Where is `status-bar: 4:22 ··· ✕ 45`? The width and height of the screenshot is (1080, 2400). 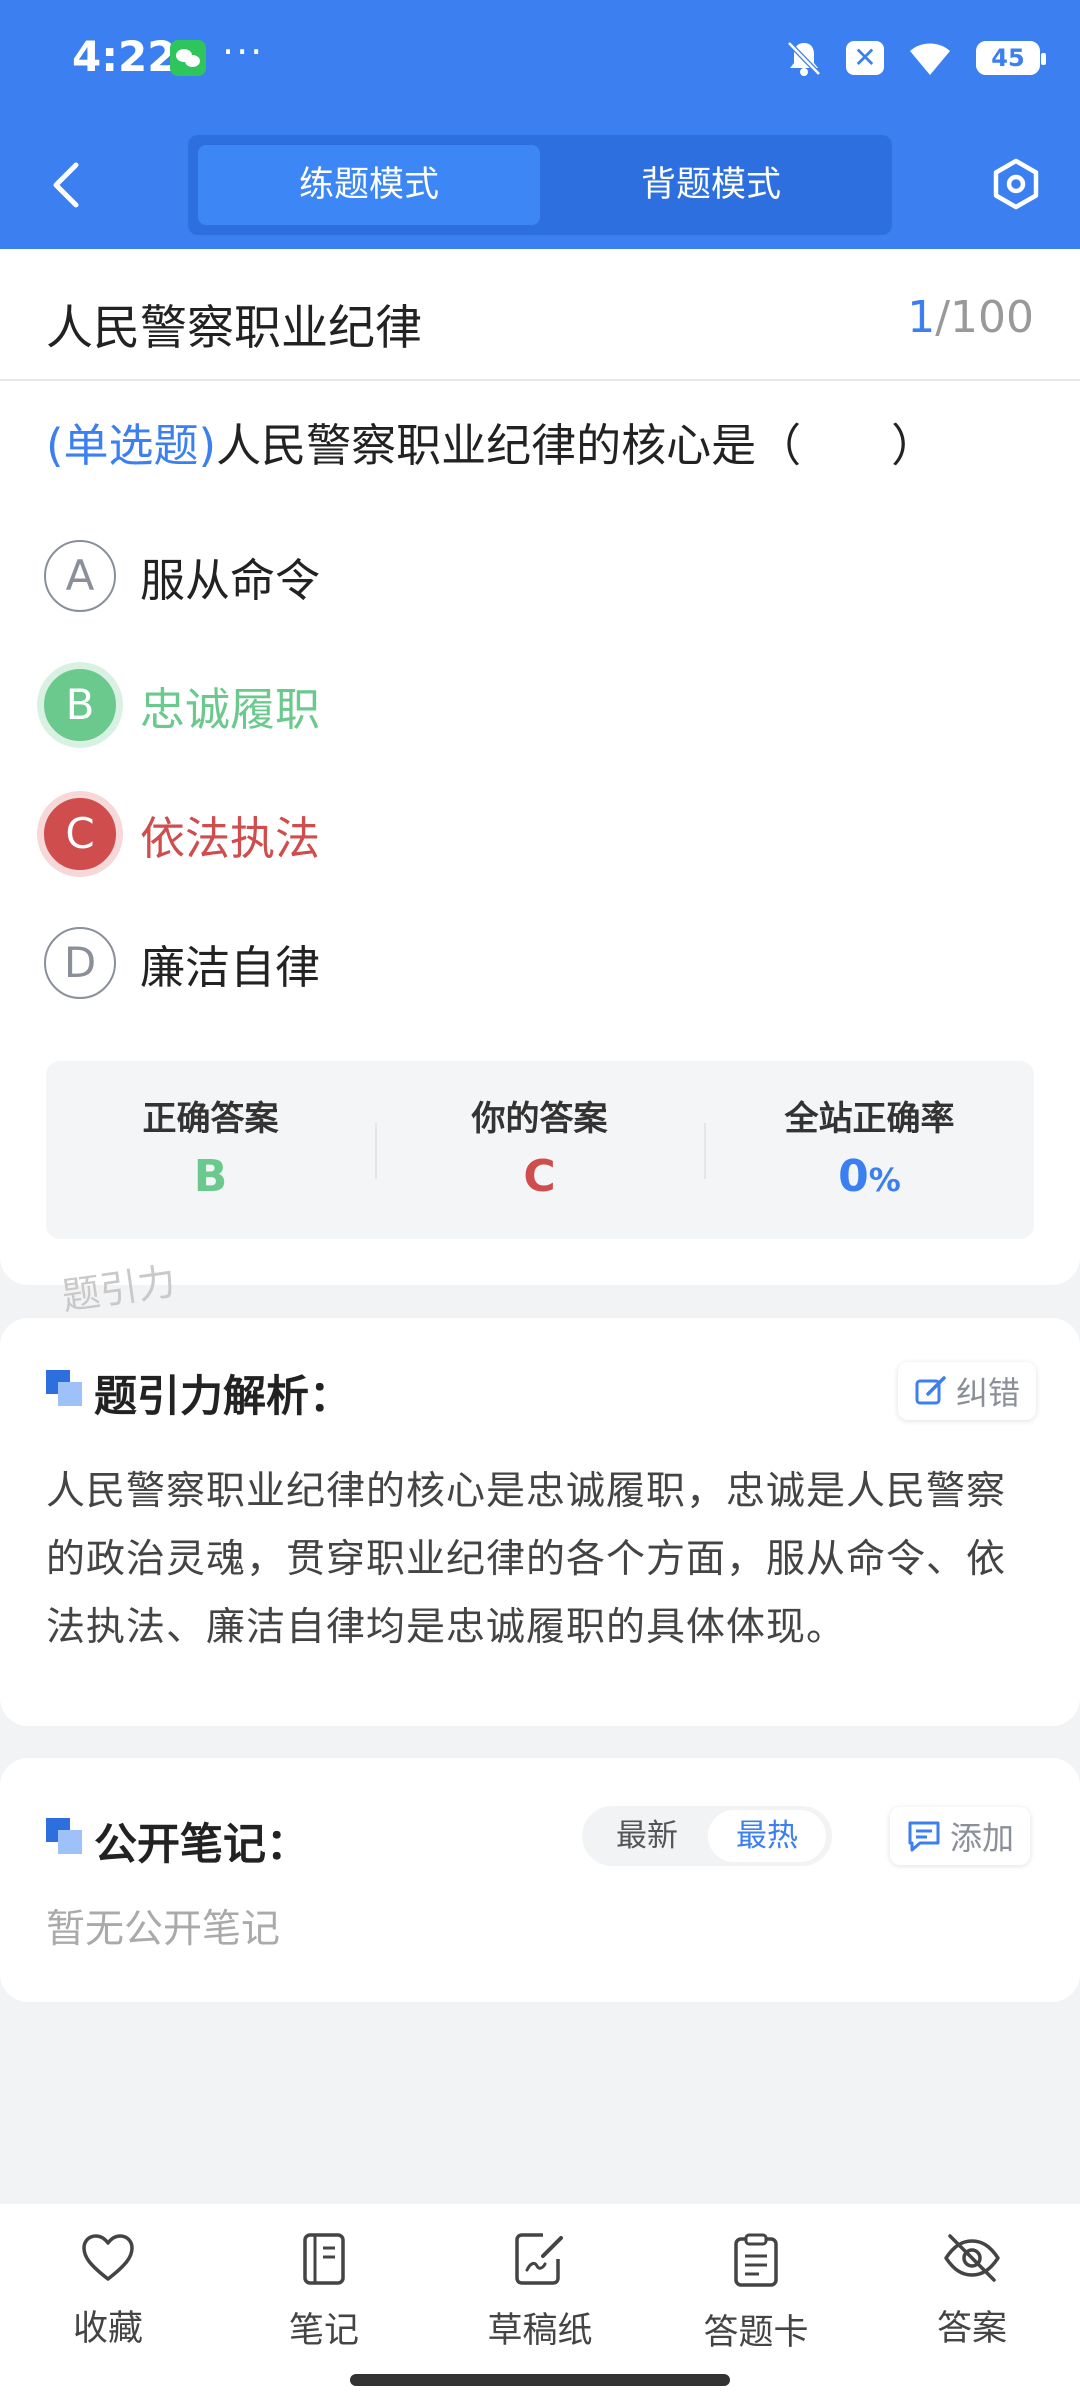
status-bar: 4:22 ··· ✕ 45 is located at coordinates (540, 57).